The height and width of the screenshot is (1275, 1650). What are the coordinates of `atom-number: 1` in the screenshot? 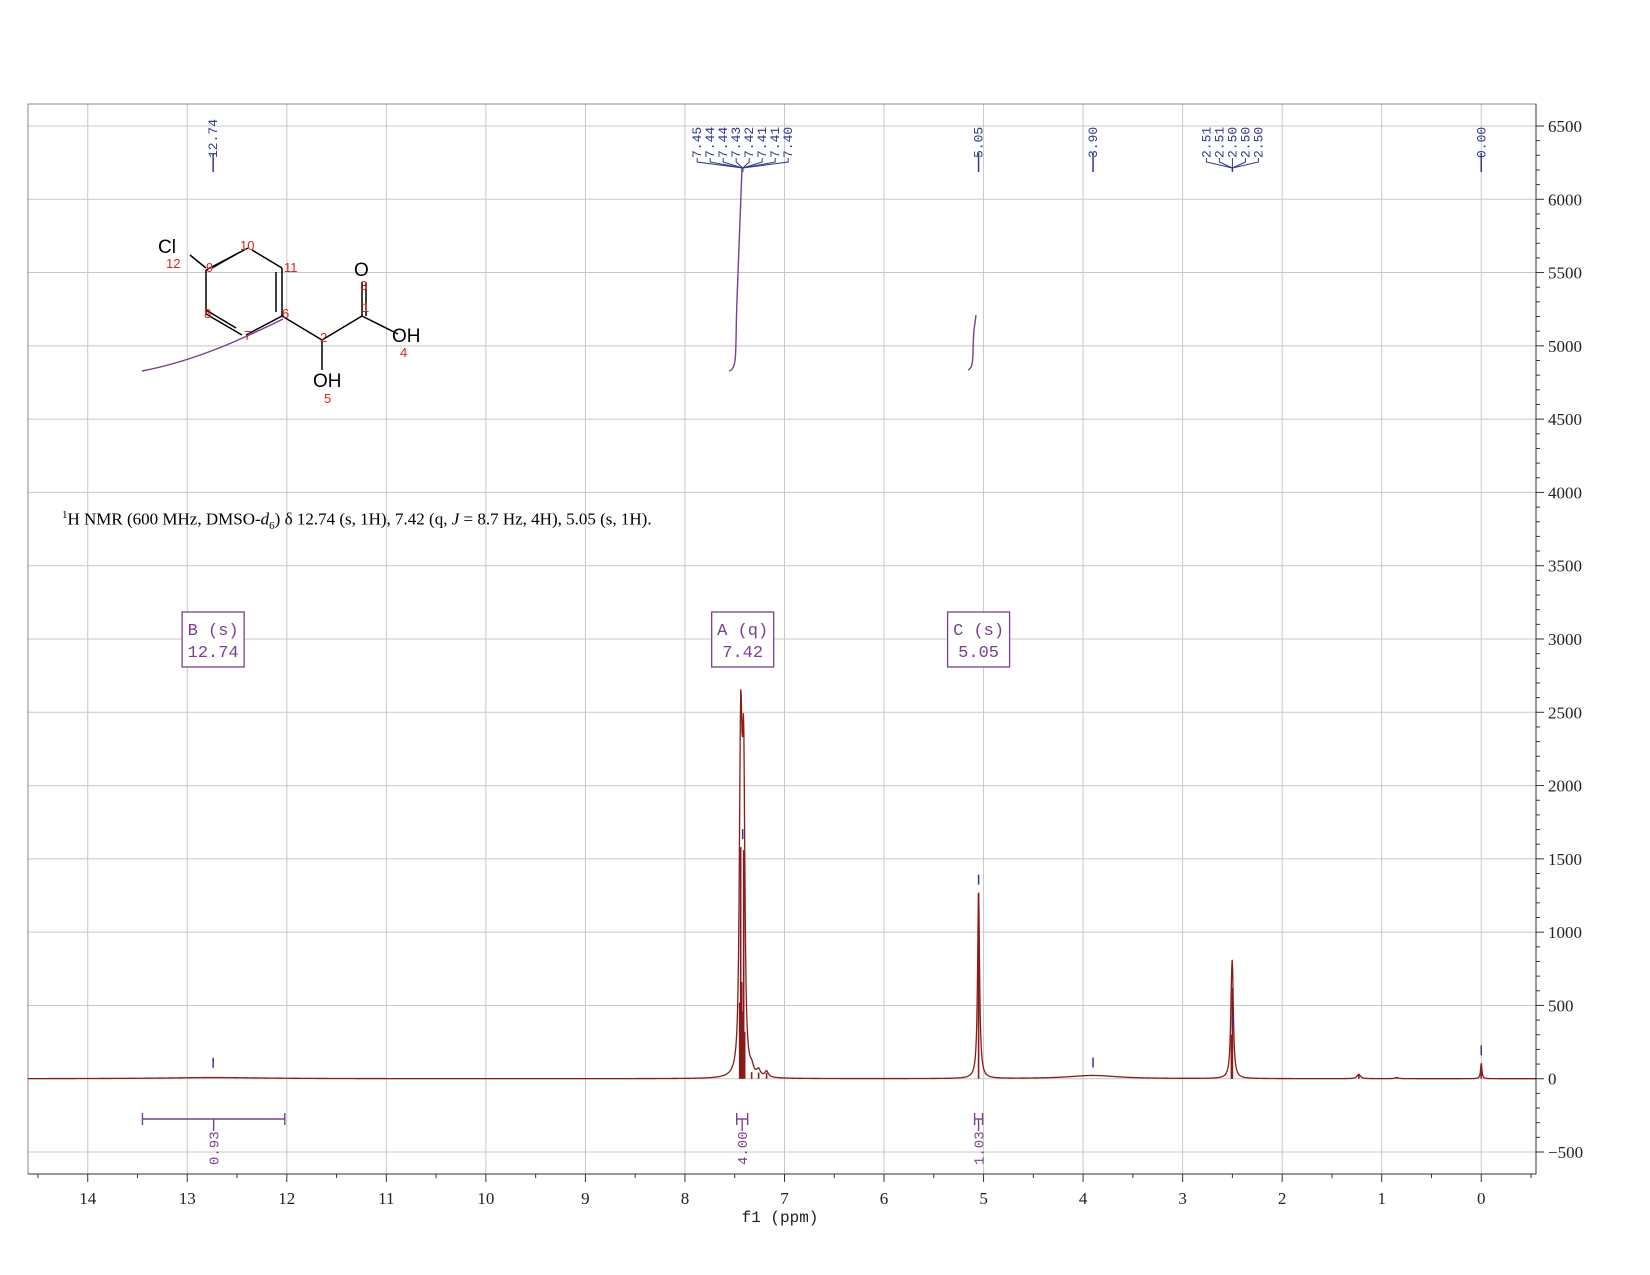 It's located at (365, 307).